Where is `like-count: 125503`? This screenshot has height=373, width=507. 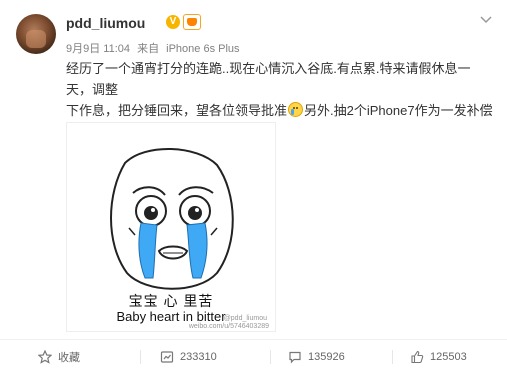 like-count: 125503 is located at coordinates (448, 357).